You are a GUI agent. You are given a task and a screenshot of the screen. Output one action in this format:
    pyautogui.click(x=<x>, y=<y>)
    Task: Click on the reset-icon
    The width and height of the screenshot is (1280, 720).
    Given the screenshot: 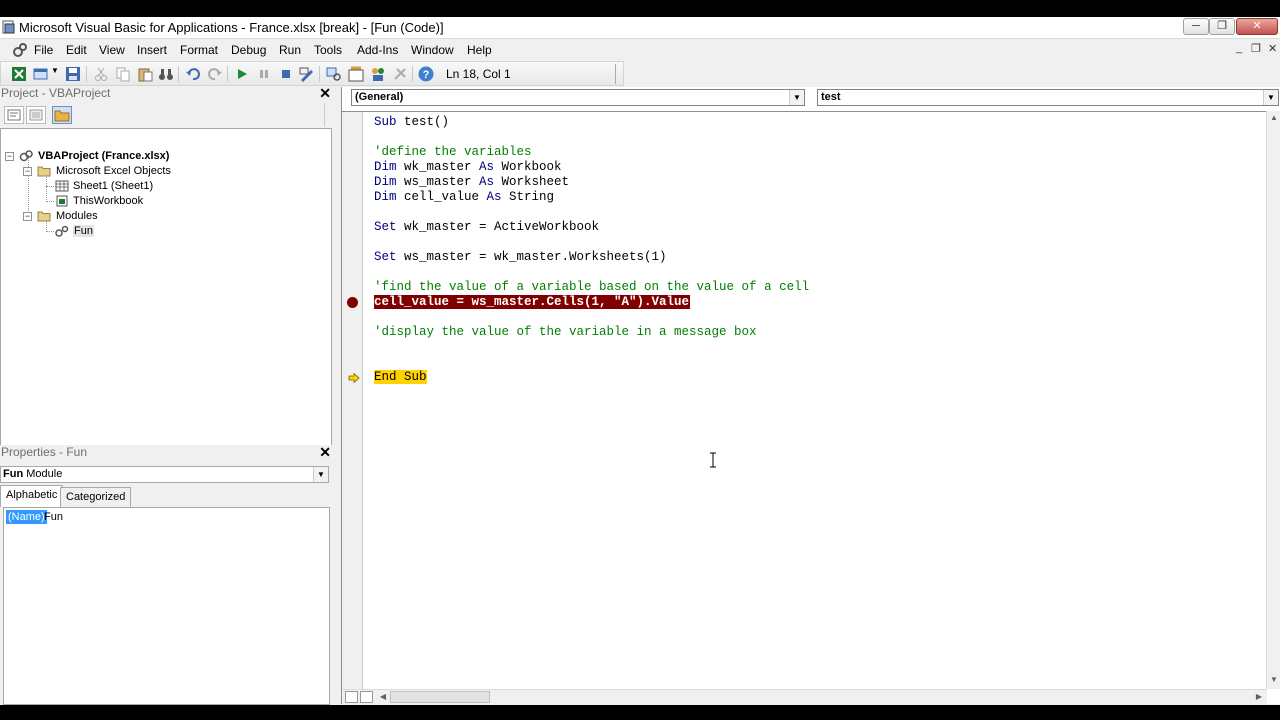 What is the action you would take?
    pyautogui.click(x=286, y=74)
    